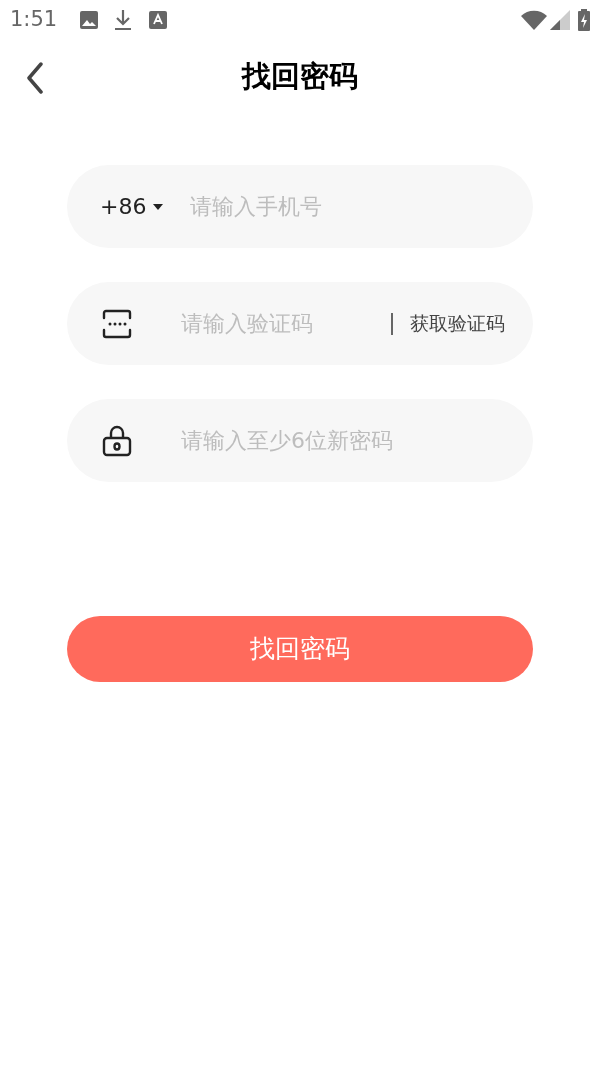 This screenshot has width=600, height=1066. I want to click on back-icon, so click(35, 78).